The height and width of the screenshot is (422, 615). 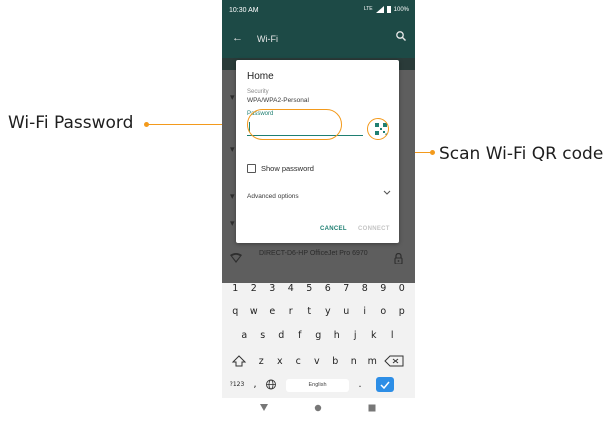 What do you see at coordinates (235, 290) in the screenshot?
I see `key-1: 1` at bounding box center [235, 290].